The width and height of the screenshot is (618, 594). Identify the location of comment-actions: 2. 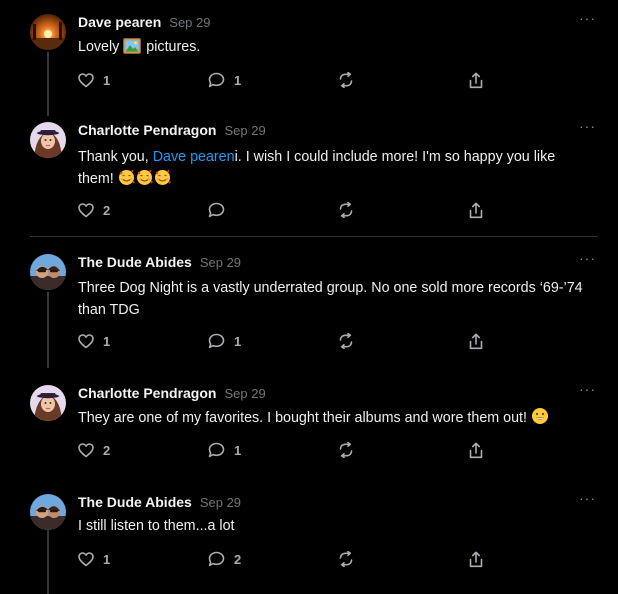
(288, 210).